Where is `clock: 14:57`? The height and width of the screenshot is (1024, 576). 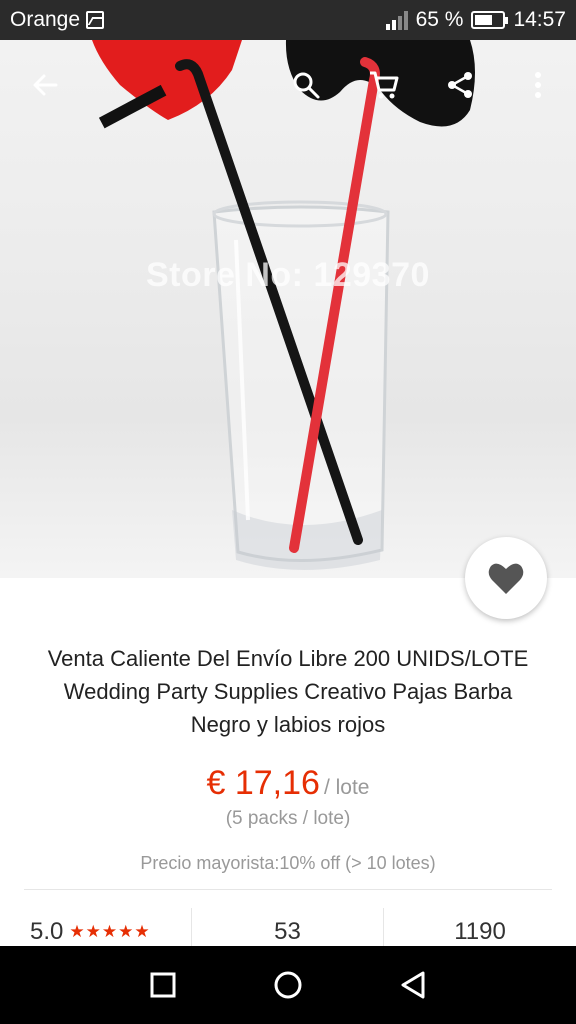
clock: 14:57 is located at coordinates (539, 19).